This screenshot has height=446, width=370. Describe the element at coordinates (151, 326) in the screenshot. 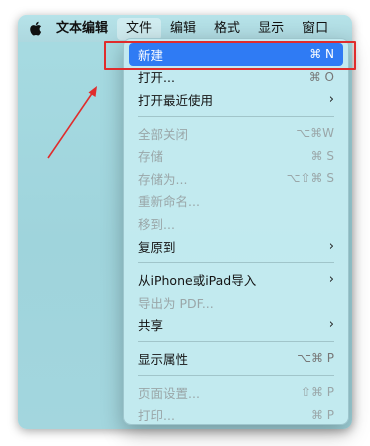

I see `menu-item-label: 共享` at that location.